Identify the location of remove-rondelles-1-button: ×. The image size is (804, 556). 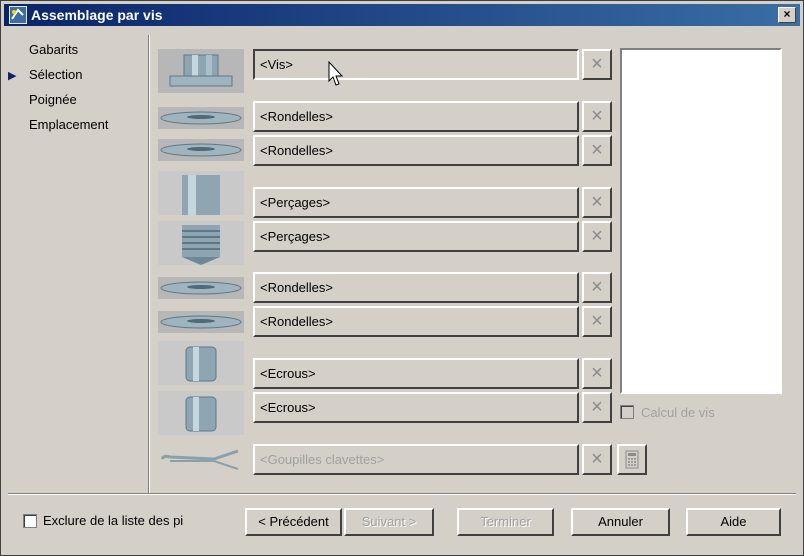
(597, 116).